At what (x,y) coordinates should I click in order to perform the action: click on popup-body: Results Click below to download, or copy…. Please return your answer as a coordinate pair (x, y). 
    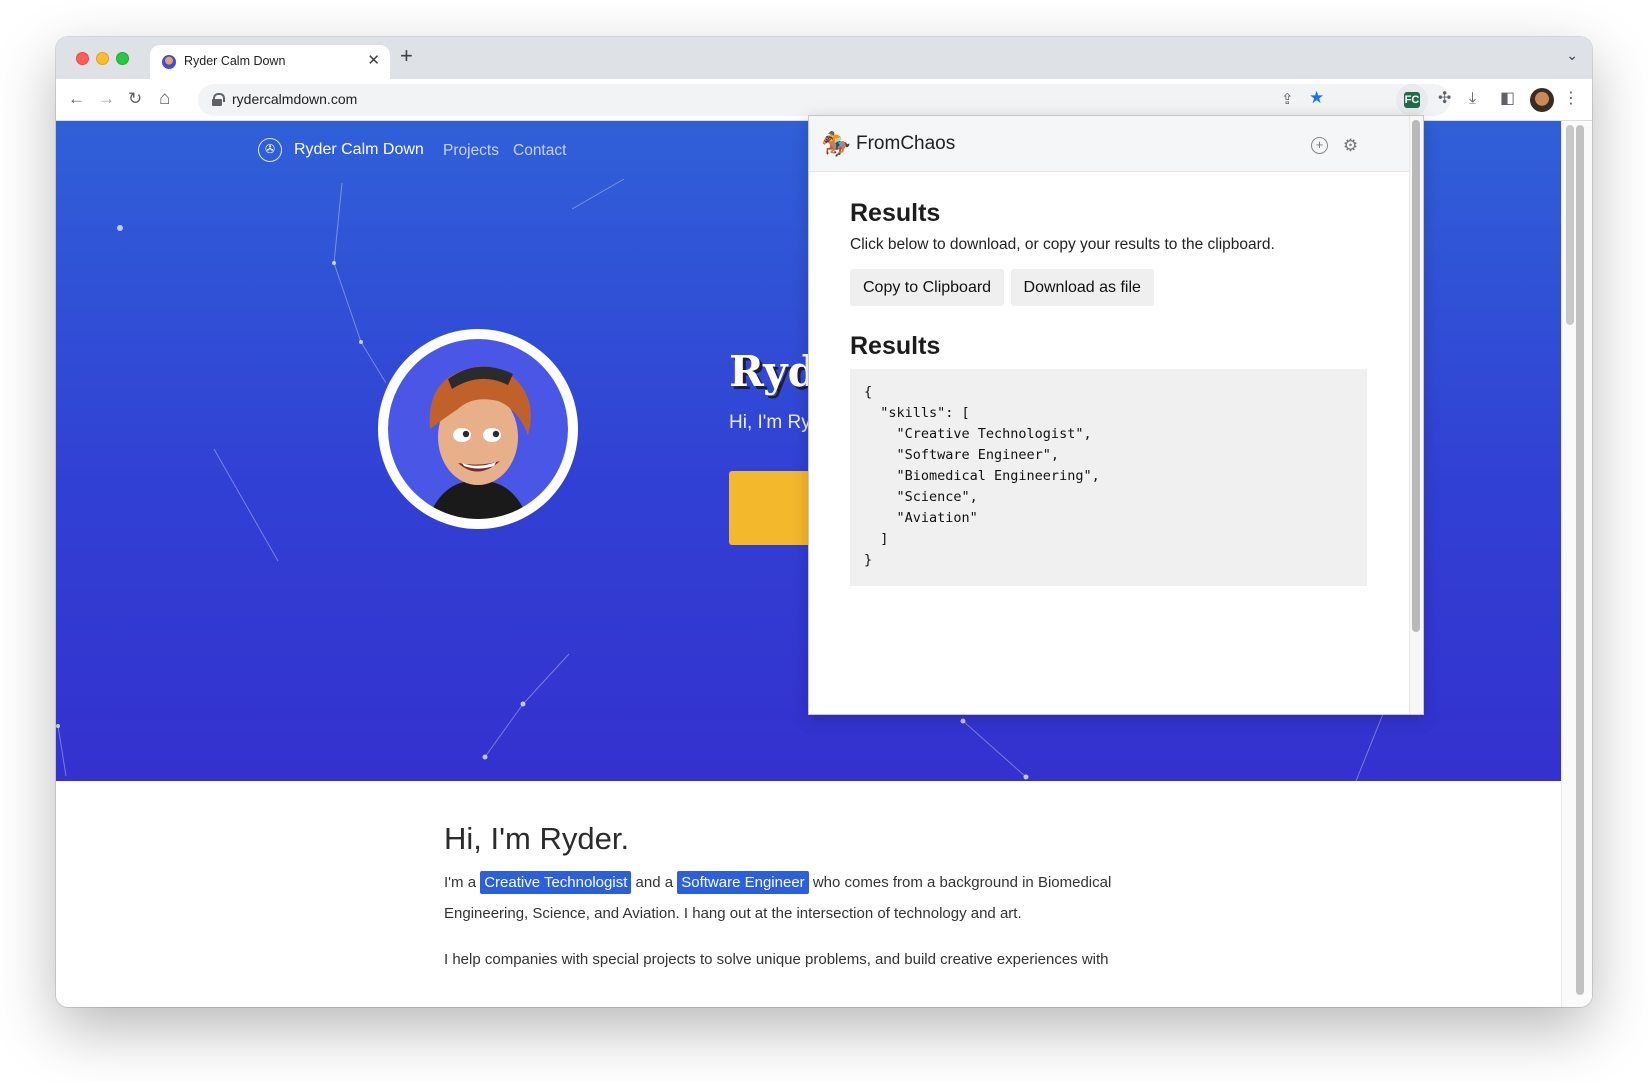
    Looking at the image, I should click on (1110, 381).